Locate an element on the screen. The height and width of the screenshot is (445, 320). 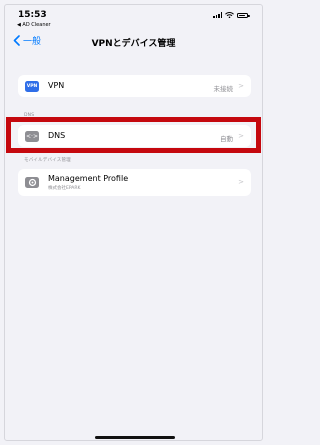
gear-icon is located at coordinates (32, 182).